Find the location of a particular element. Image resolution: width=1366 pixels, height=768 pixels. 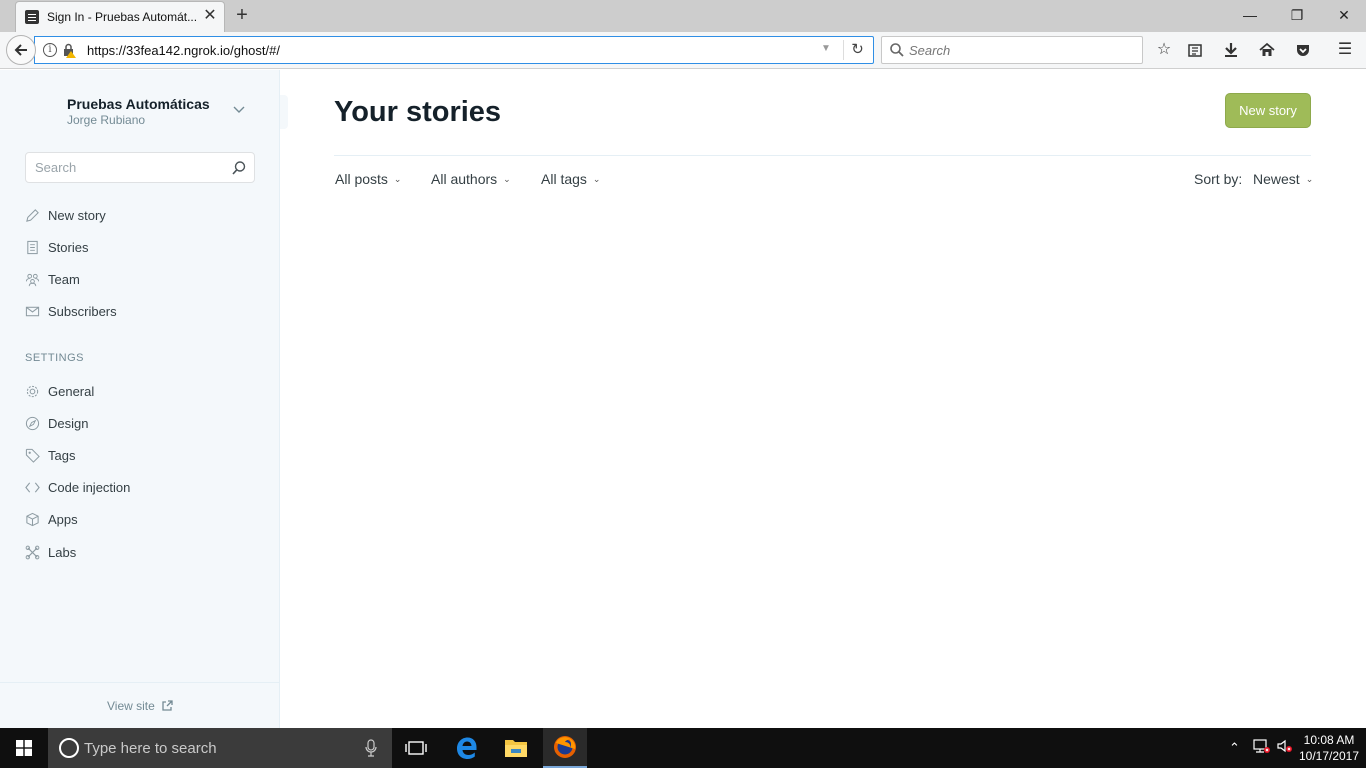

pencil-icon is located at coordinates (32, 215).